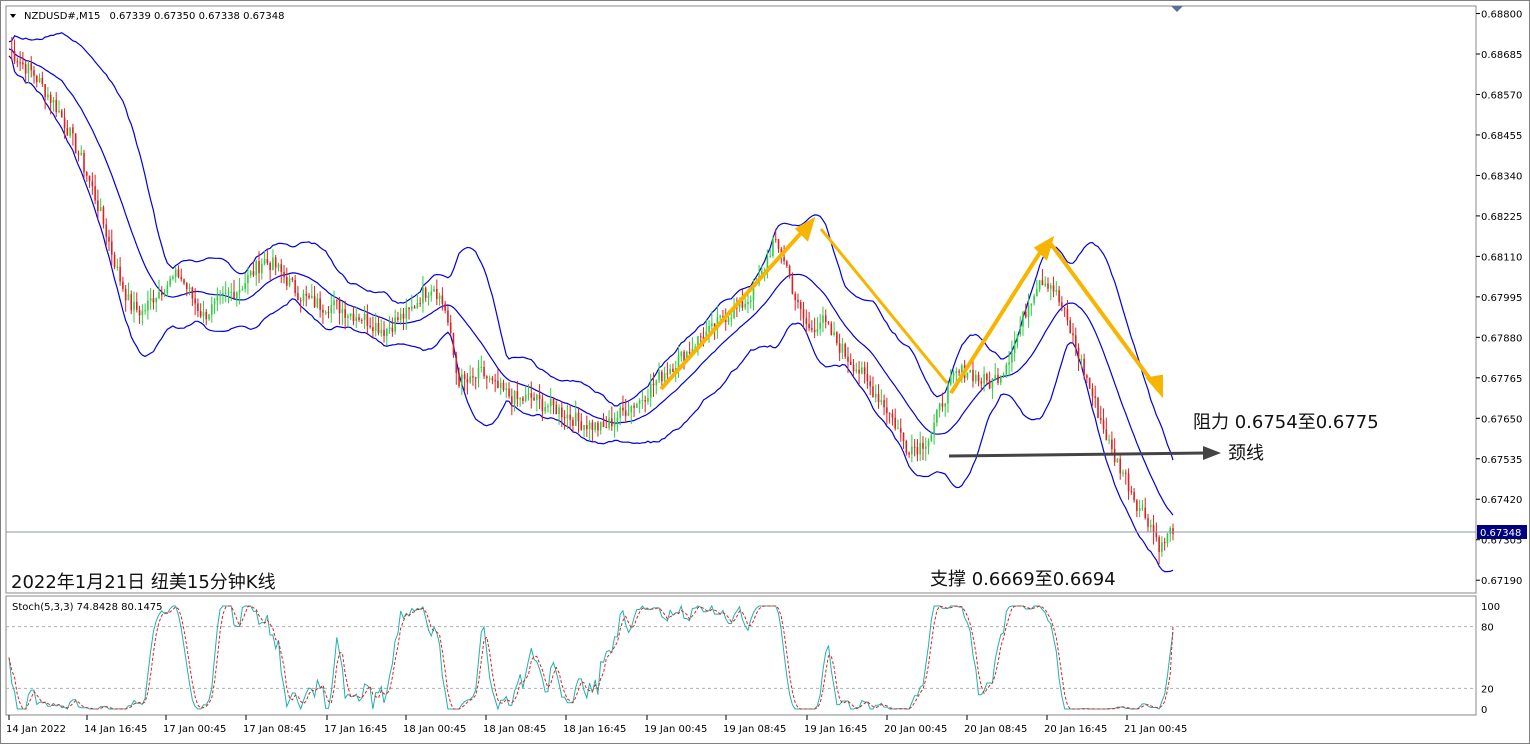 The image size is (1530, 749). I want to click on stoch-header: Stoch(5,3,3) 74.8428 80.1475, so click(87, 607).